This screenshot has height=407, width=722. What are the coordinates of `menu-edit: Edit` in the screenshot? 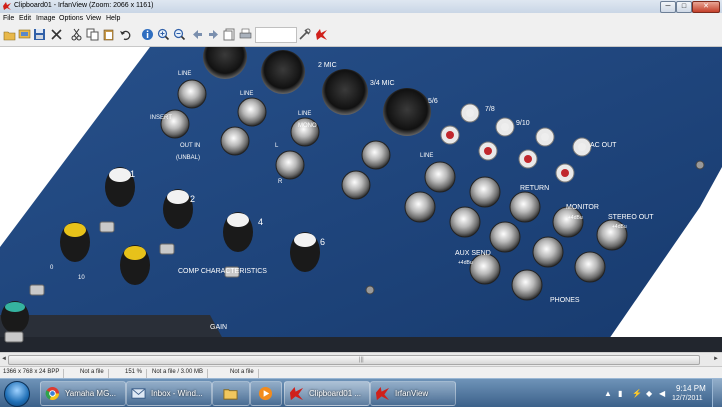 It's located at (25, 18).